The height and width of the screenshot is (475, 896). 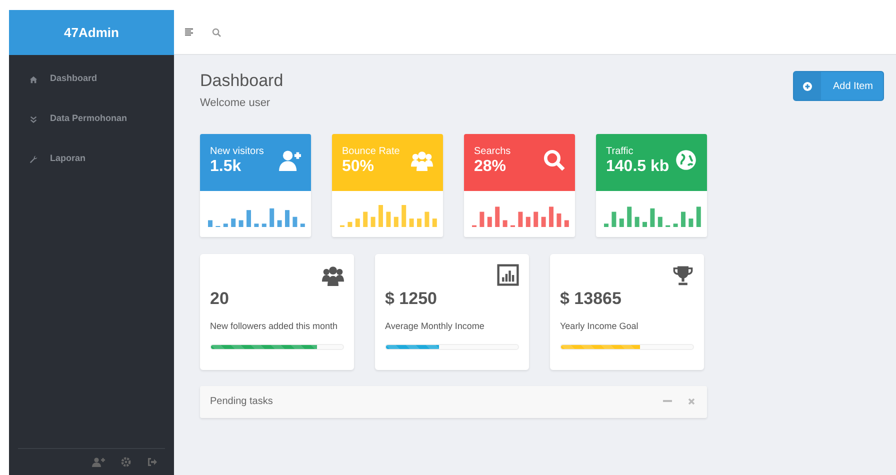 What do you see at coordinates (242, 81) in the screenshot?
I see `page-title: Dashboard` at bounding box center [242, 81].